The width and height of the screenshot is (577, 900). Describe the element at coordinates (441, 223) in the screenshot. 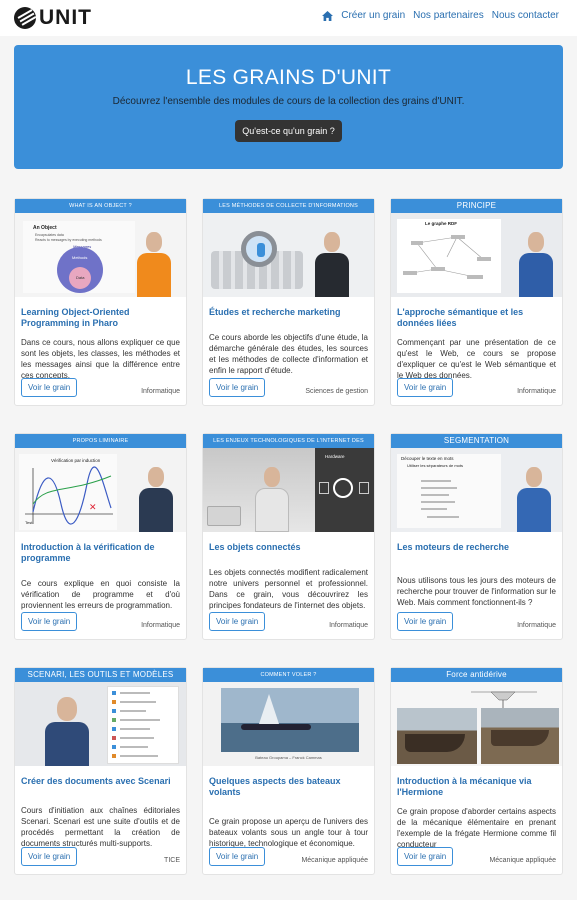

I see `thumb-text: Le graphe RDF` at that location.